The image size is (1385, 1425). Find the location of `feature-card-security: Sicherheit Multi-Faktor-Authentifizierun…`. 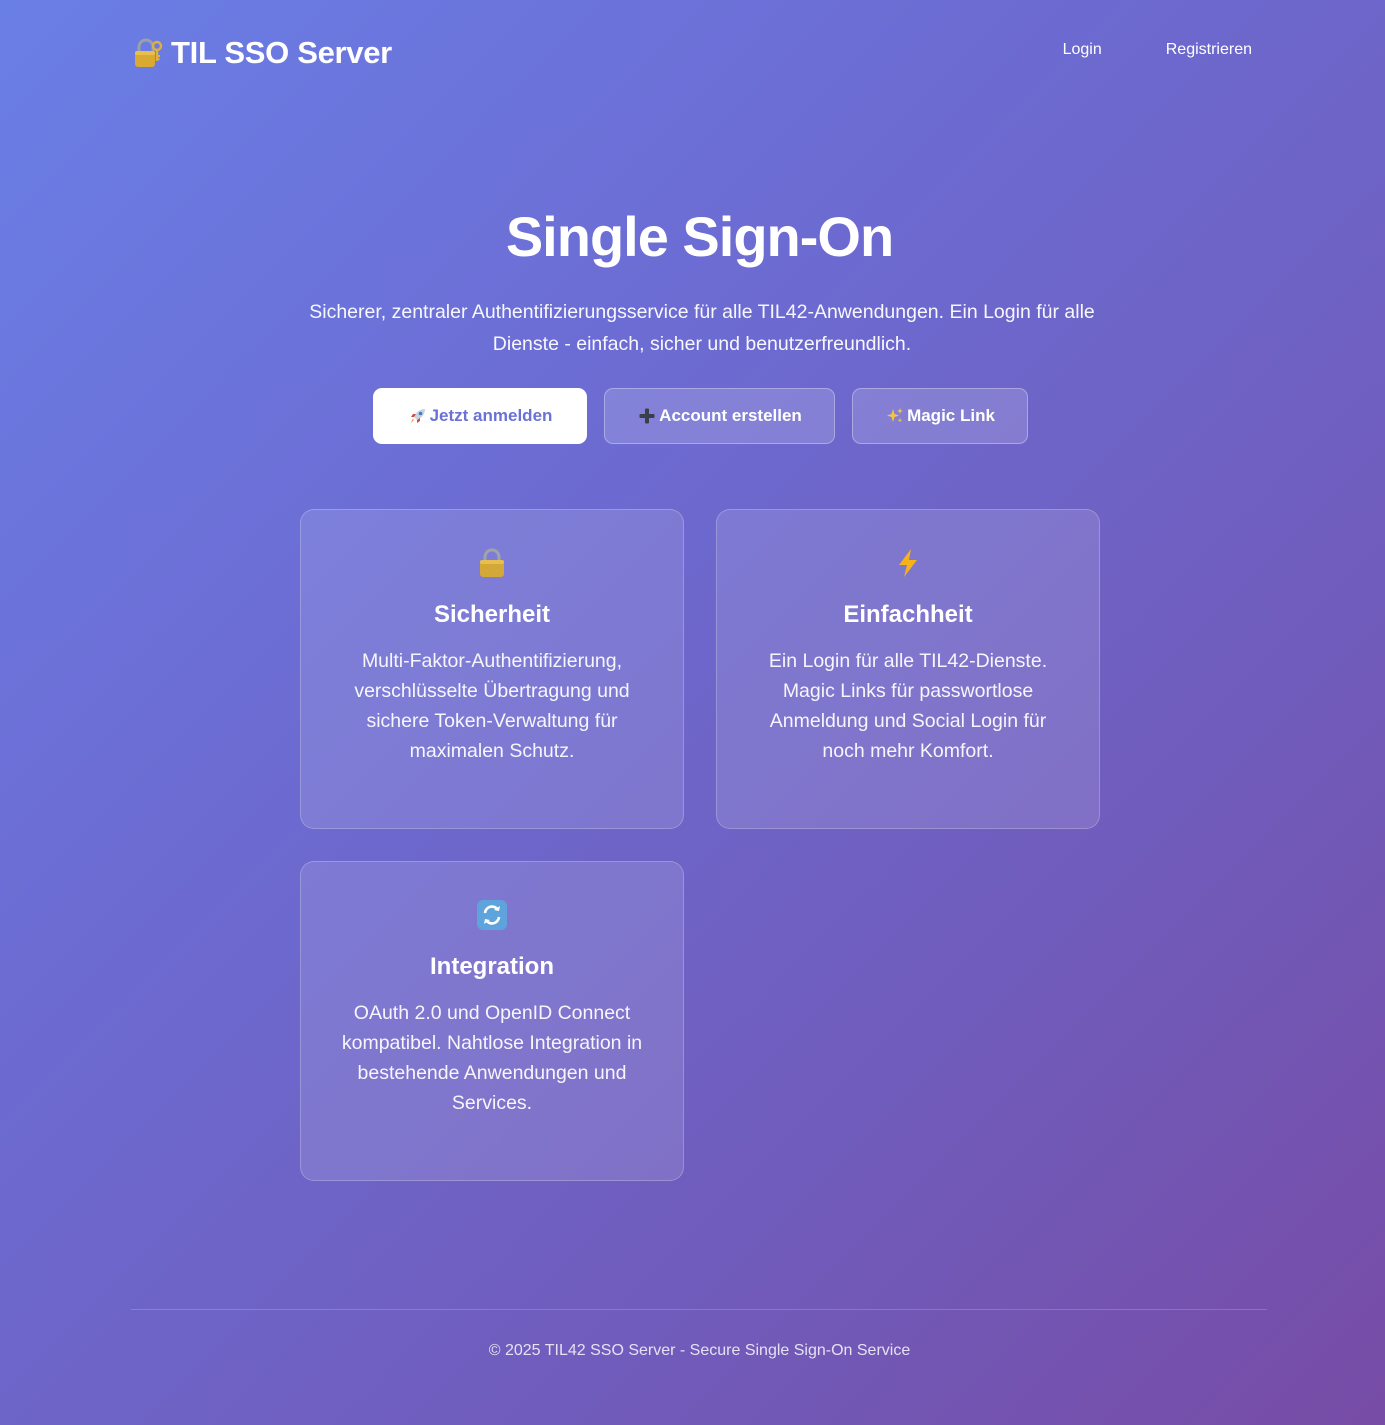

feature-card-security: Sicherheit Multi-Faktor-Authentifizierun… is located at coordinates (492, 669).